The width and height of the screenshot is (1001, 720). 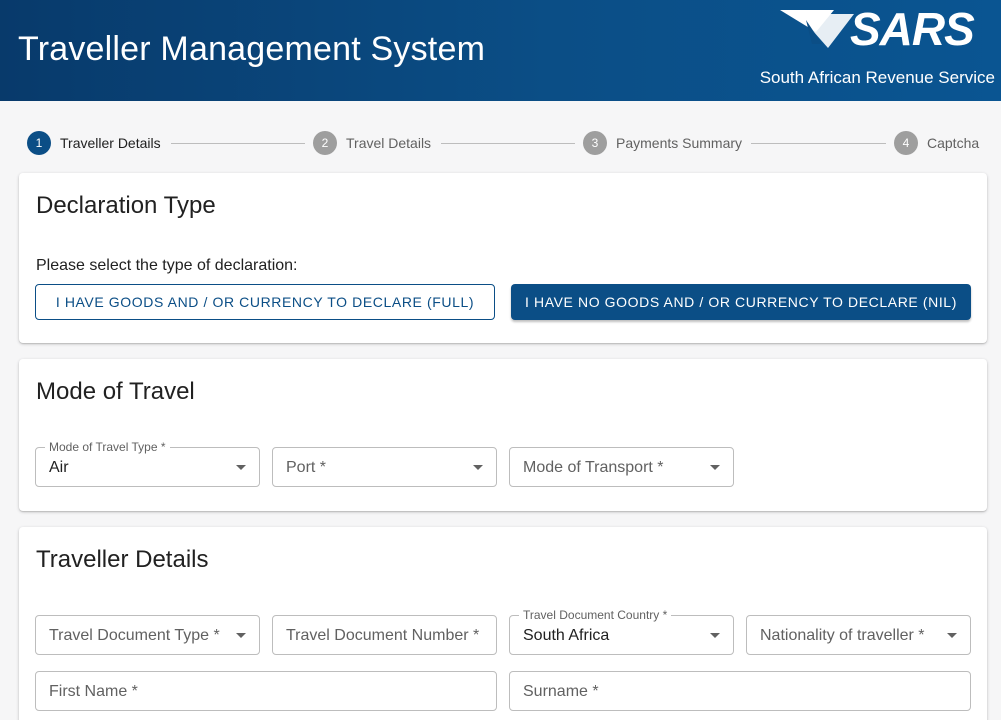 I want to click on travel-document-number-input: Travel Document Number *, so click(x=384, y=635).